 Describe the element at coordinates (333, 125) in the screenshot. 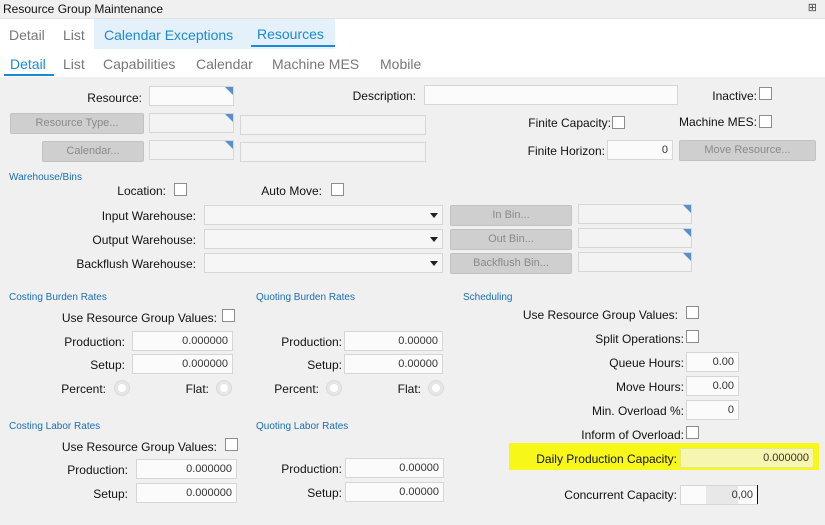

I see `resource-type-desc-field` at that location.